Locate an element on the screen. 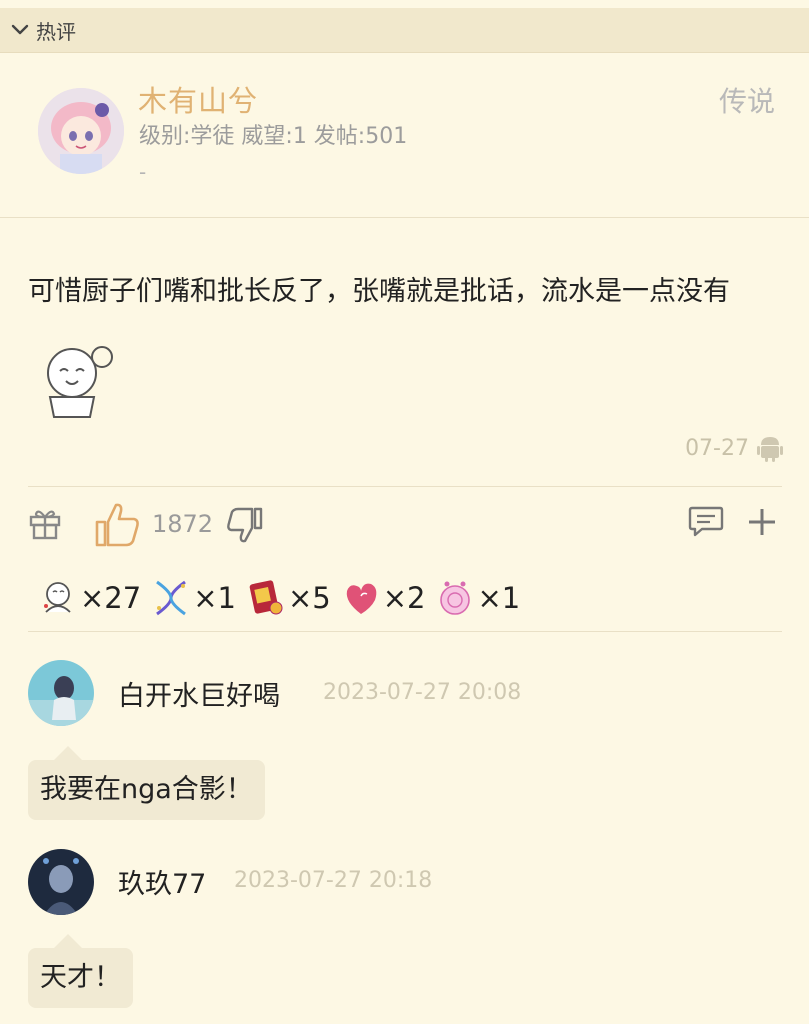  author-meta: 级别:学徒 威望:1 发帖:501 is located at coordinates (273, 136).